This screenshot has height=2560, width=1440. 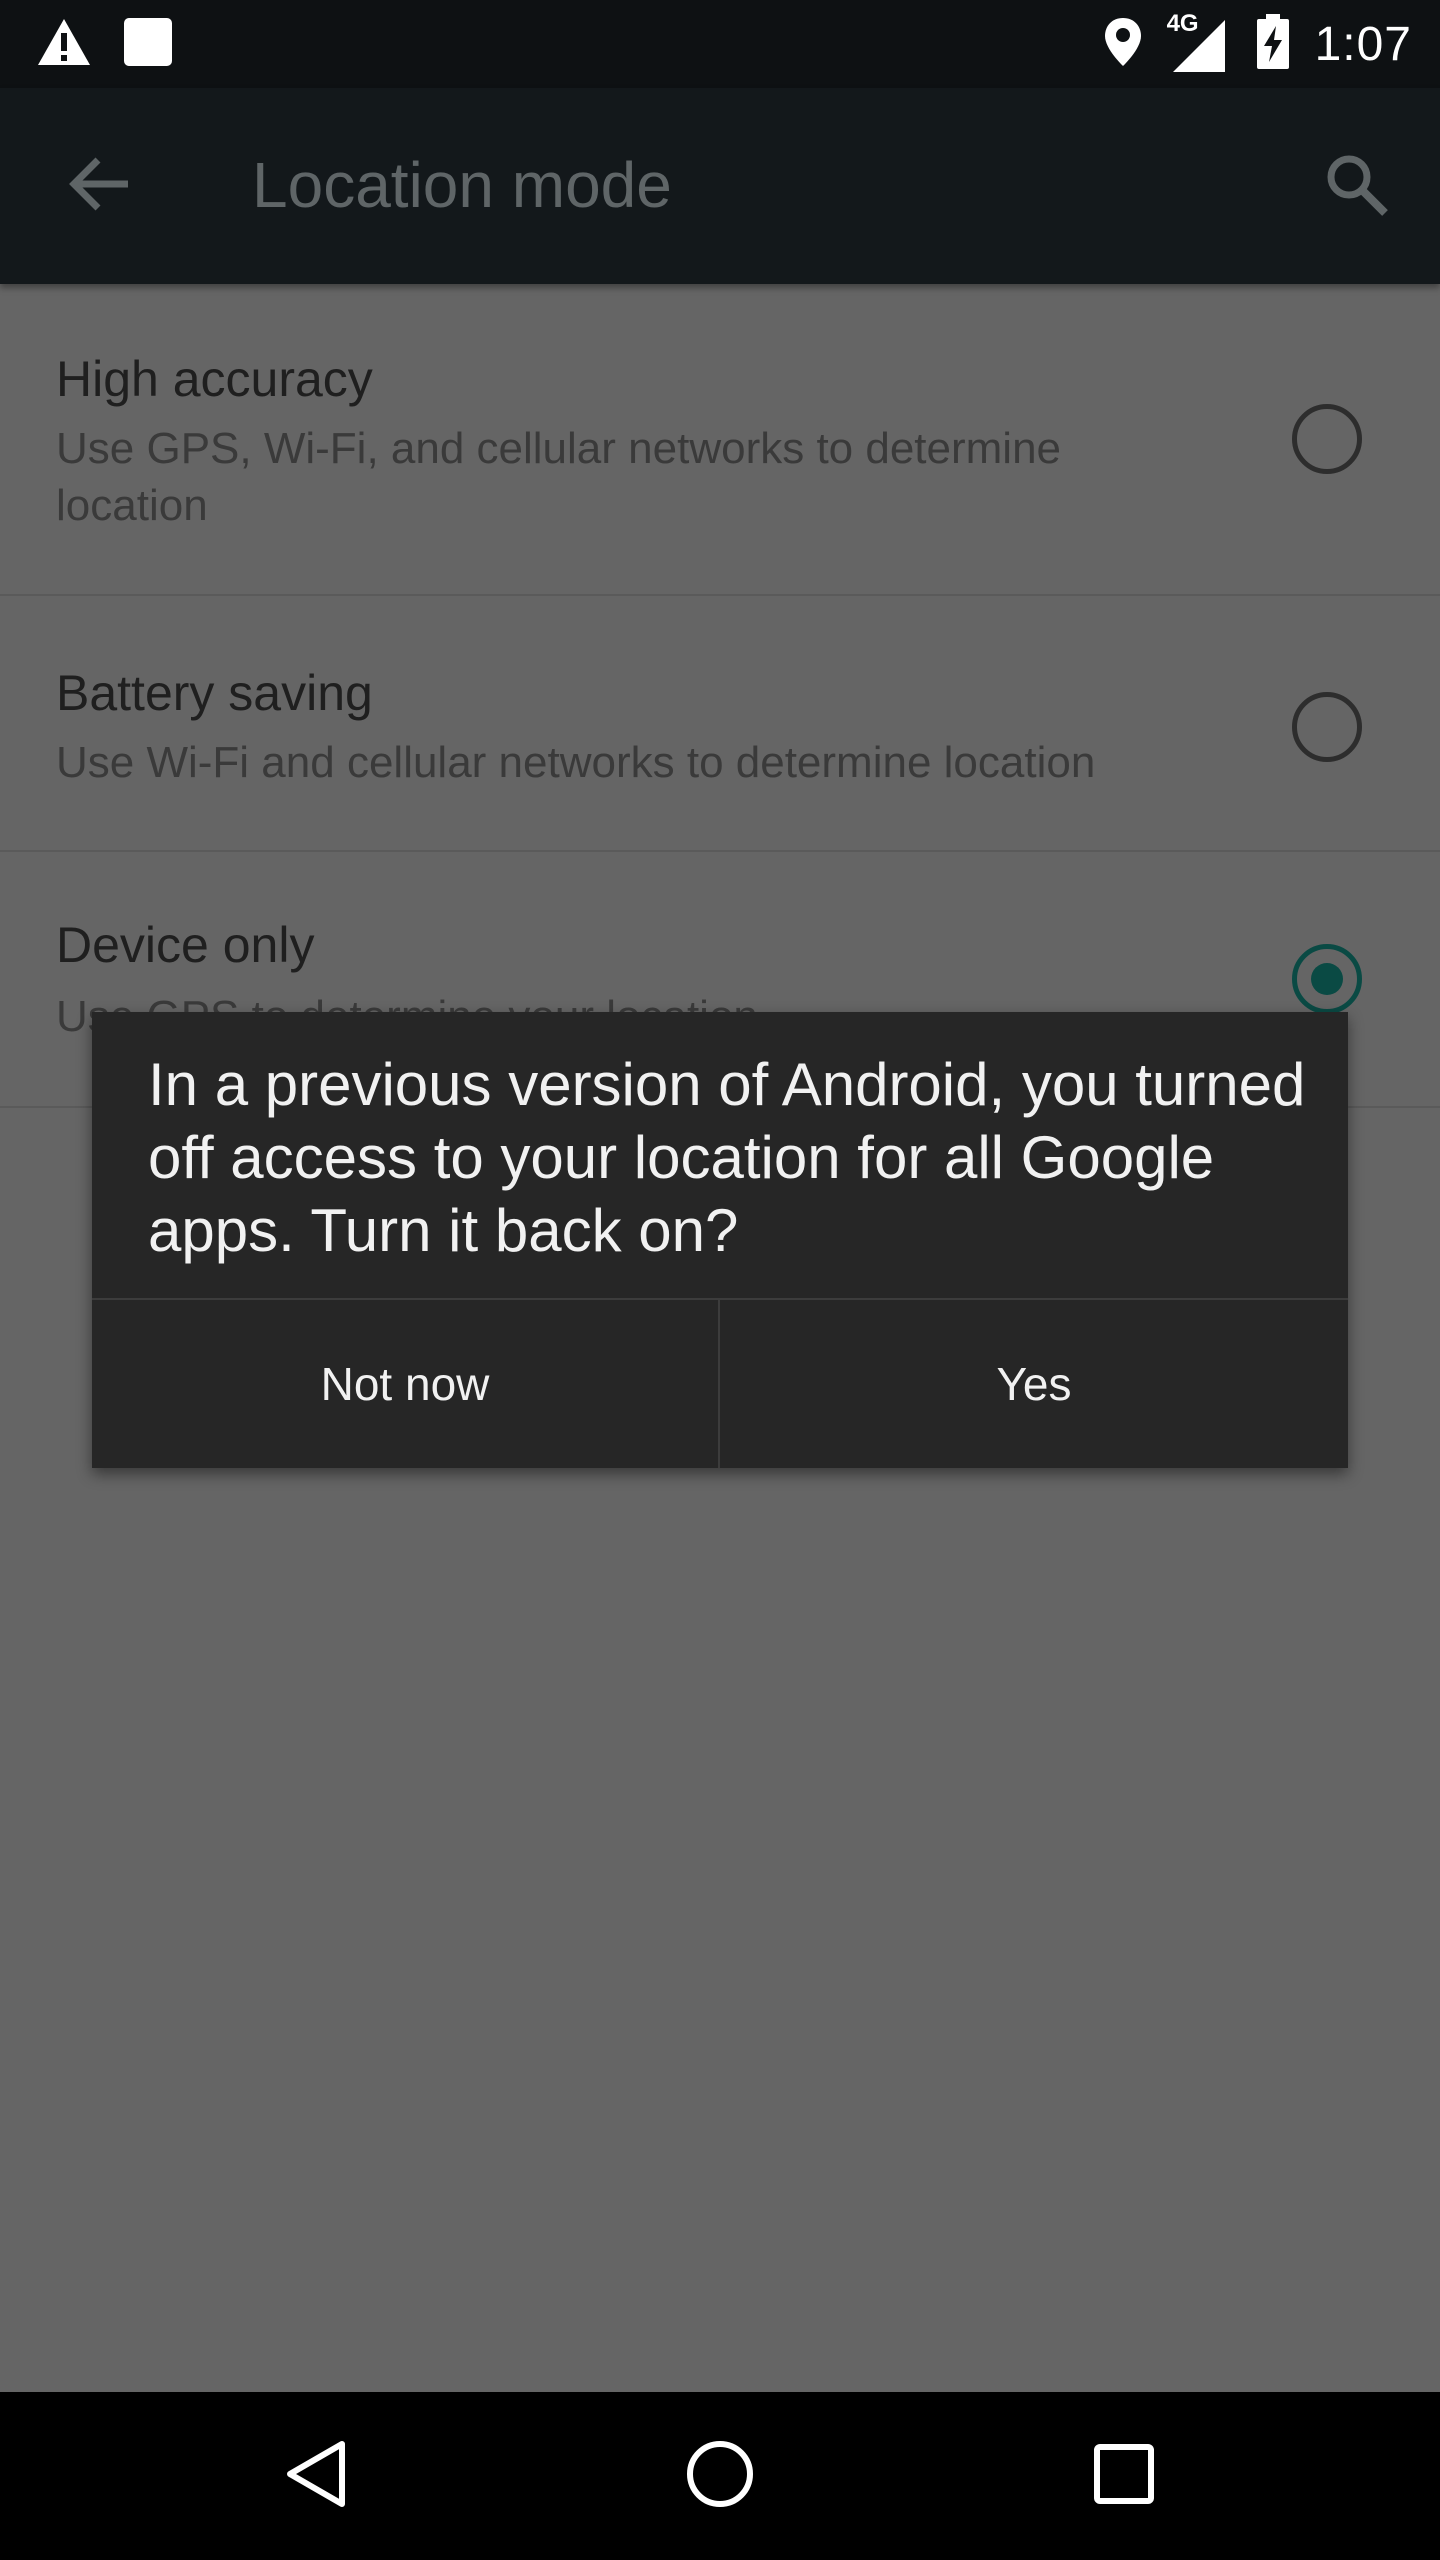 What do you see at coordinates (405, 1384) in the screenshot?
I see `not-now-button: Not now` at bounding box center [405, 1384].